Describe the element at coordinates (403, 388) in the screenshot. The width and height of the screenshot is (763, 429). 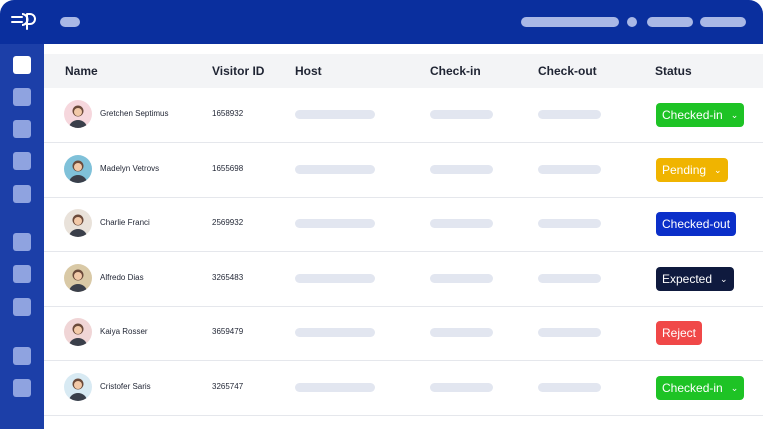
I see `table-row: Cristofer Saris 3265747 Checked-in ⌄` at that location.